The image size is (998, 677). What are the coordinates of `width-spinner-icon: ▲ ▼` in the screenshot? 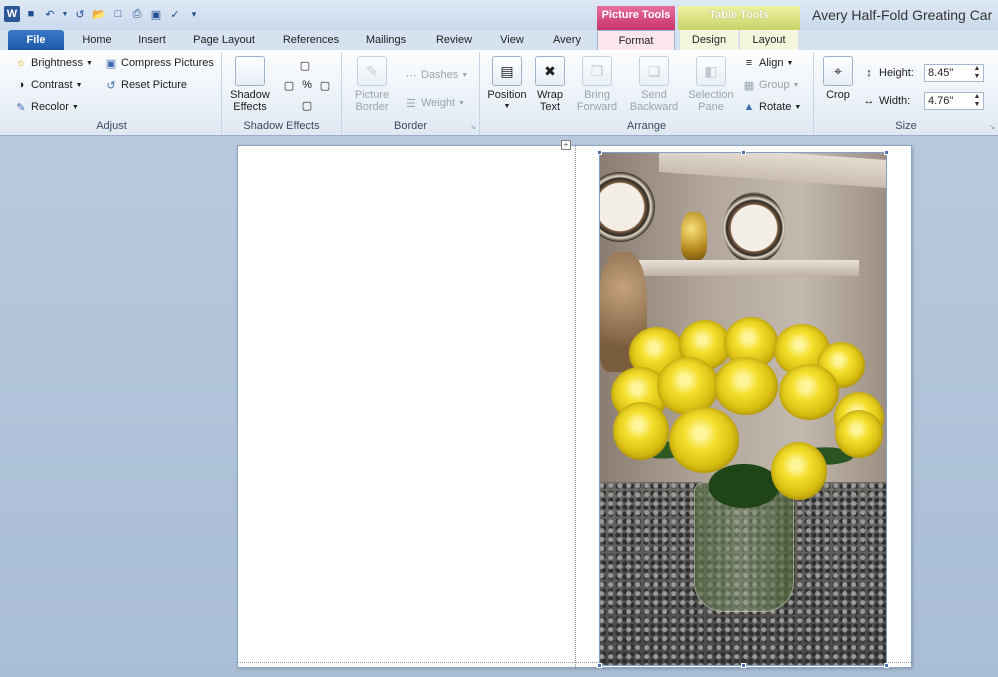 It's located at (977, 101).